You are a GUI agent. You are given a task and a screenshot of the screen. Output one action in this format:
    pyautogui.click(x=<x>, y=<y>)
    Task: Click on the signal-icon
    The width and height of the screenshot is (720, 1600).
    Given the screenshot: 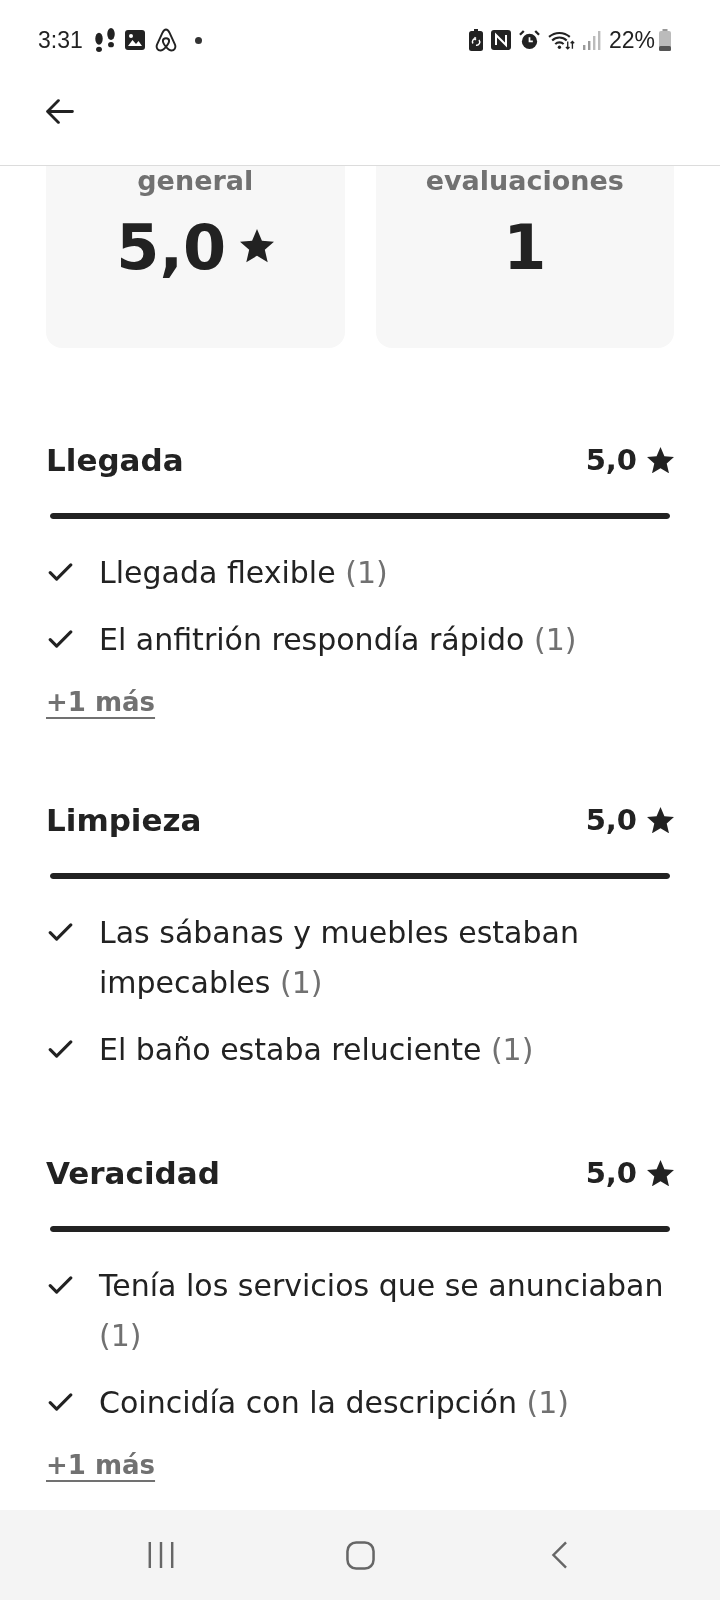 What is the action you would take?
    pyautogui.click(x=591, y=40)
    